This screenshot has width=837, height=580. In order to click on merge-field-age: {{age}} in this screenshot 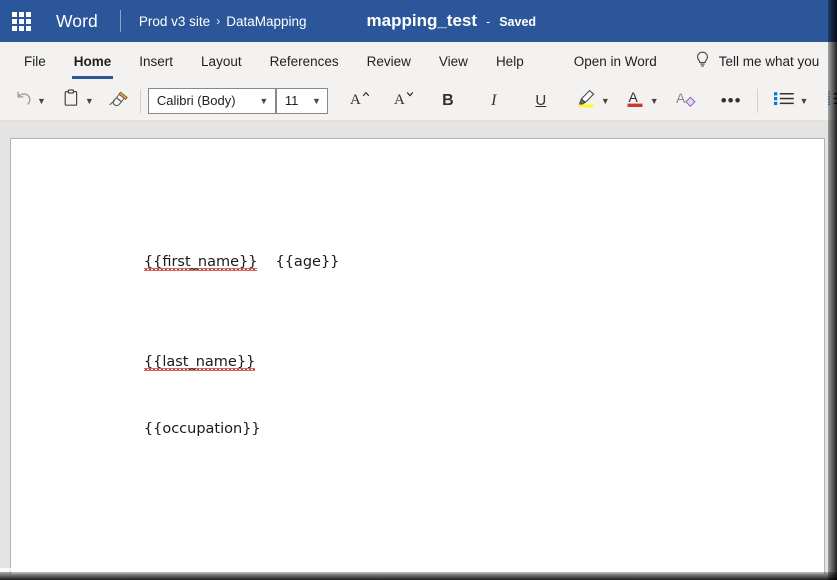, I will do `click(307, 262)`.